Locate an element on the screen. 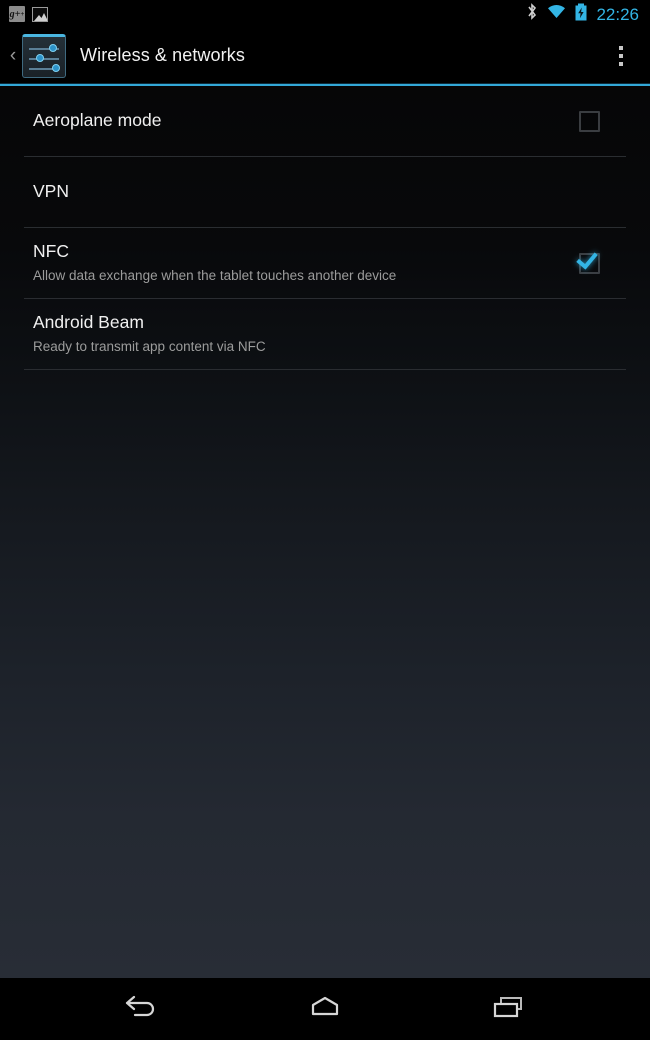 This screenshot has height=1040, width=650. back-arrow-icon is located at coordinates (141, 1009).